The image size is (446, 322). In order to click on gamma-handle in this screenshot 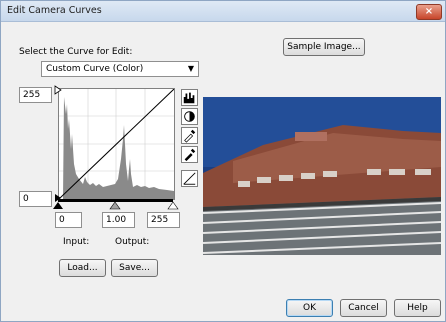, I will do `click(115, 205)`.